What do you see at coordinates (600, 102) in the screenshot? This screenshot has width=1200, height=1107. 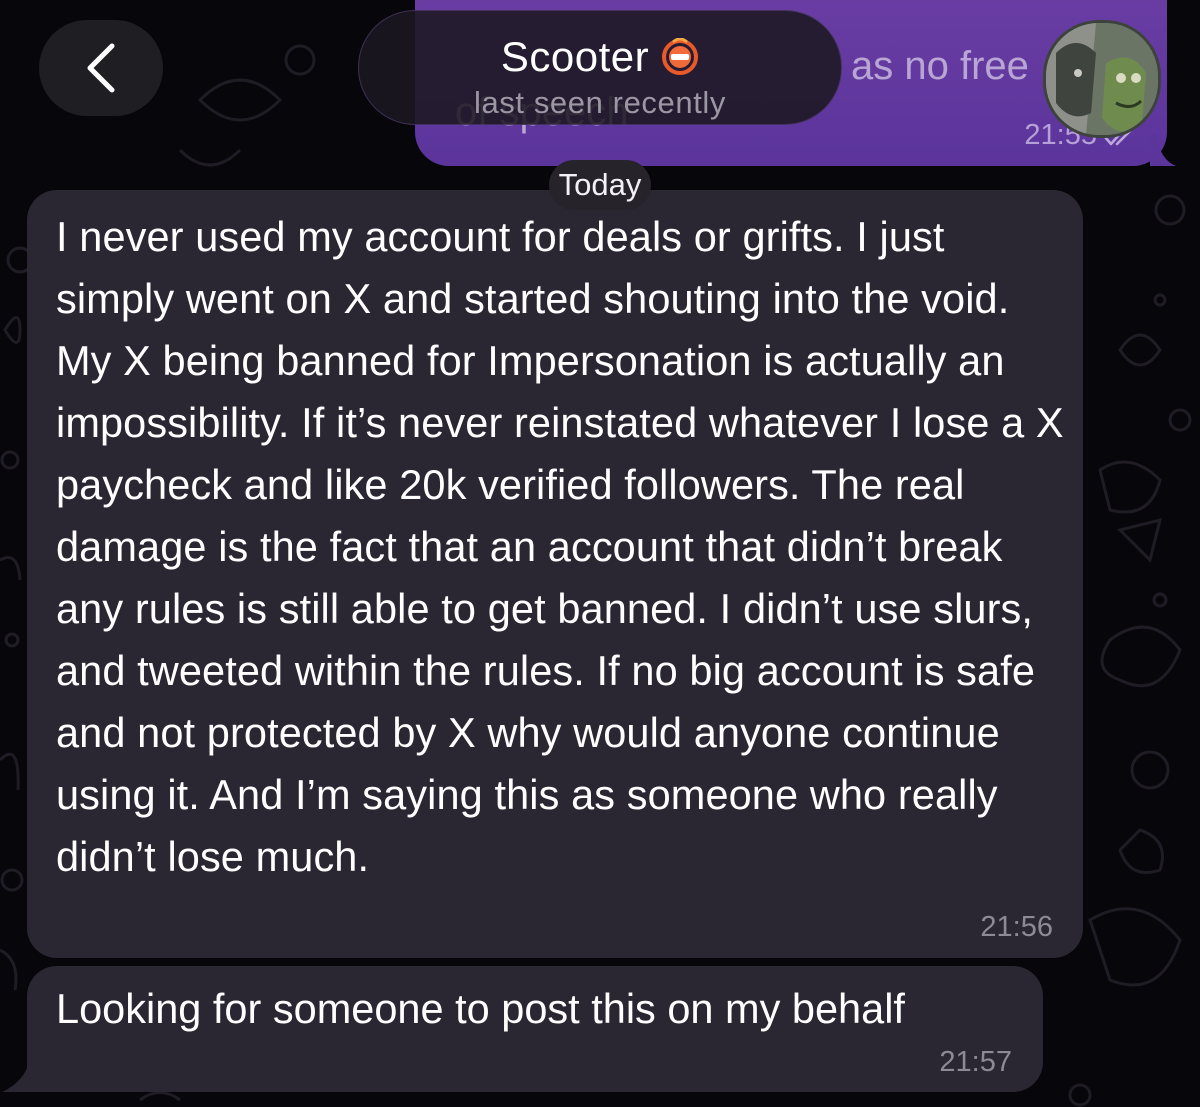 I see `contact-last-seen: last seen recently` at bounding box center [600, 102].